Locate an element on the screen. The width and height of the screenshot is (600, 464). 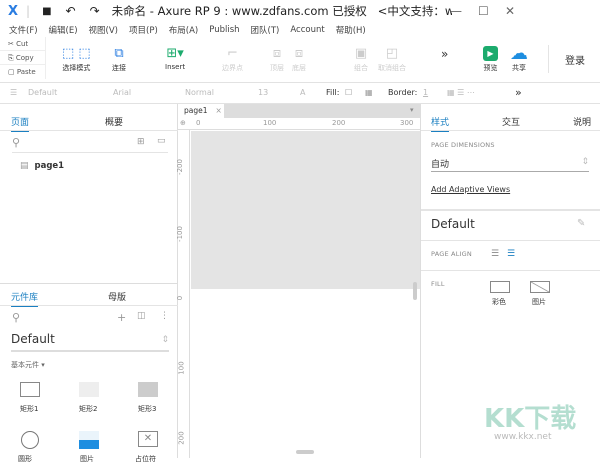
edit-style-icon: ✎ is located at coordinates (581, 223).